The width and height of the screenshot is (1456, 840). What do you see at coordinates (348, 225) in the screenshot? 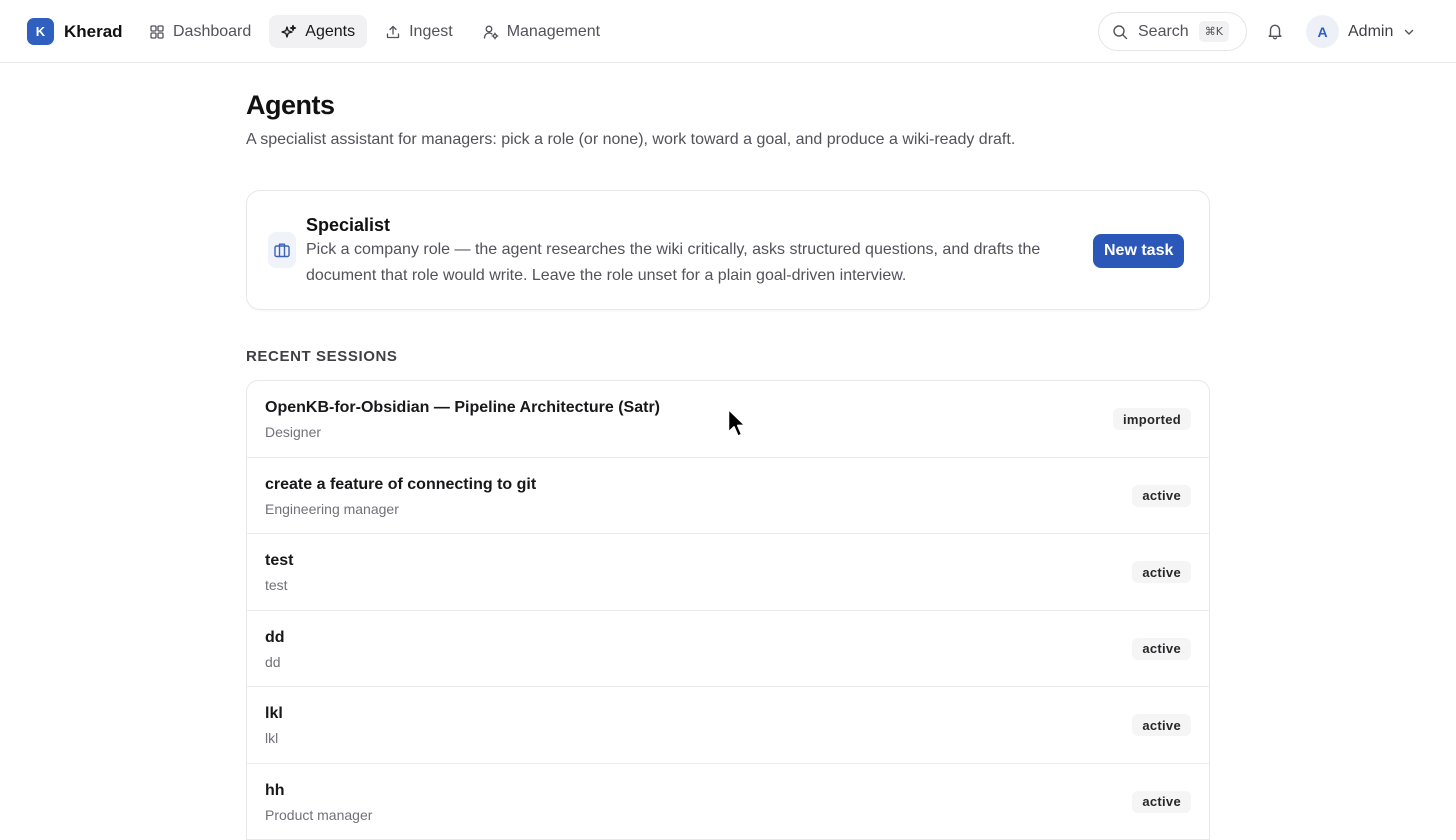
I see `specialist-title: Specialist` at bounding box center [348, 225].